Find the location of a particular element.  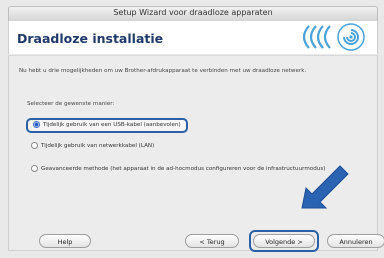

back-button: < Terug is located at coordinates (212, 241).